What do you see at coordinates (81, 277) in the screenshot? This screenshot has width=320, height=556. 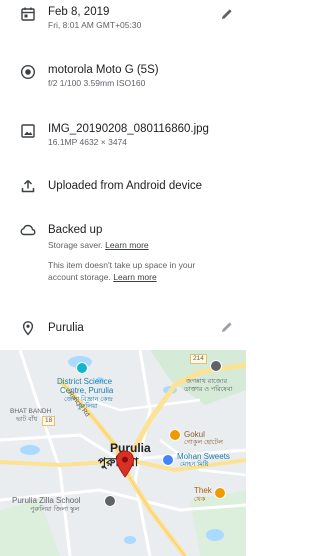 I see `backup-note-text: account storage.` at bounding box center [81, 277].